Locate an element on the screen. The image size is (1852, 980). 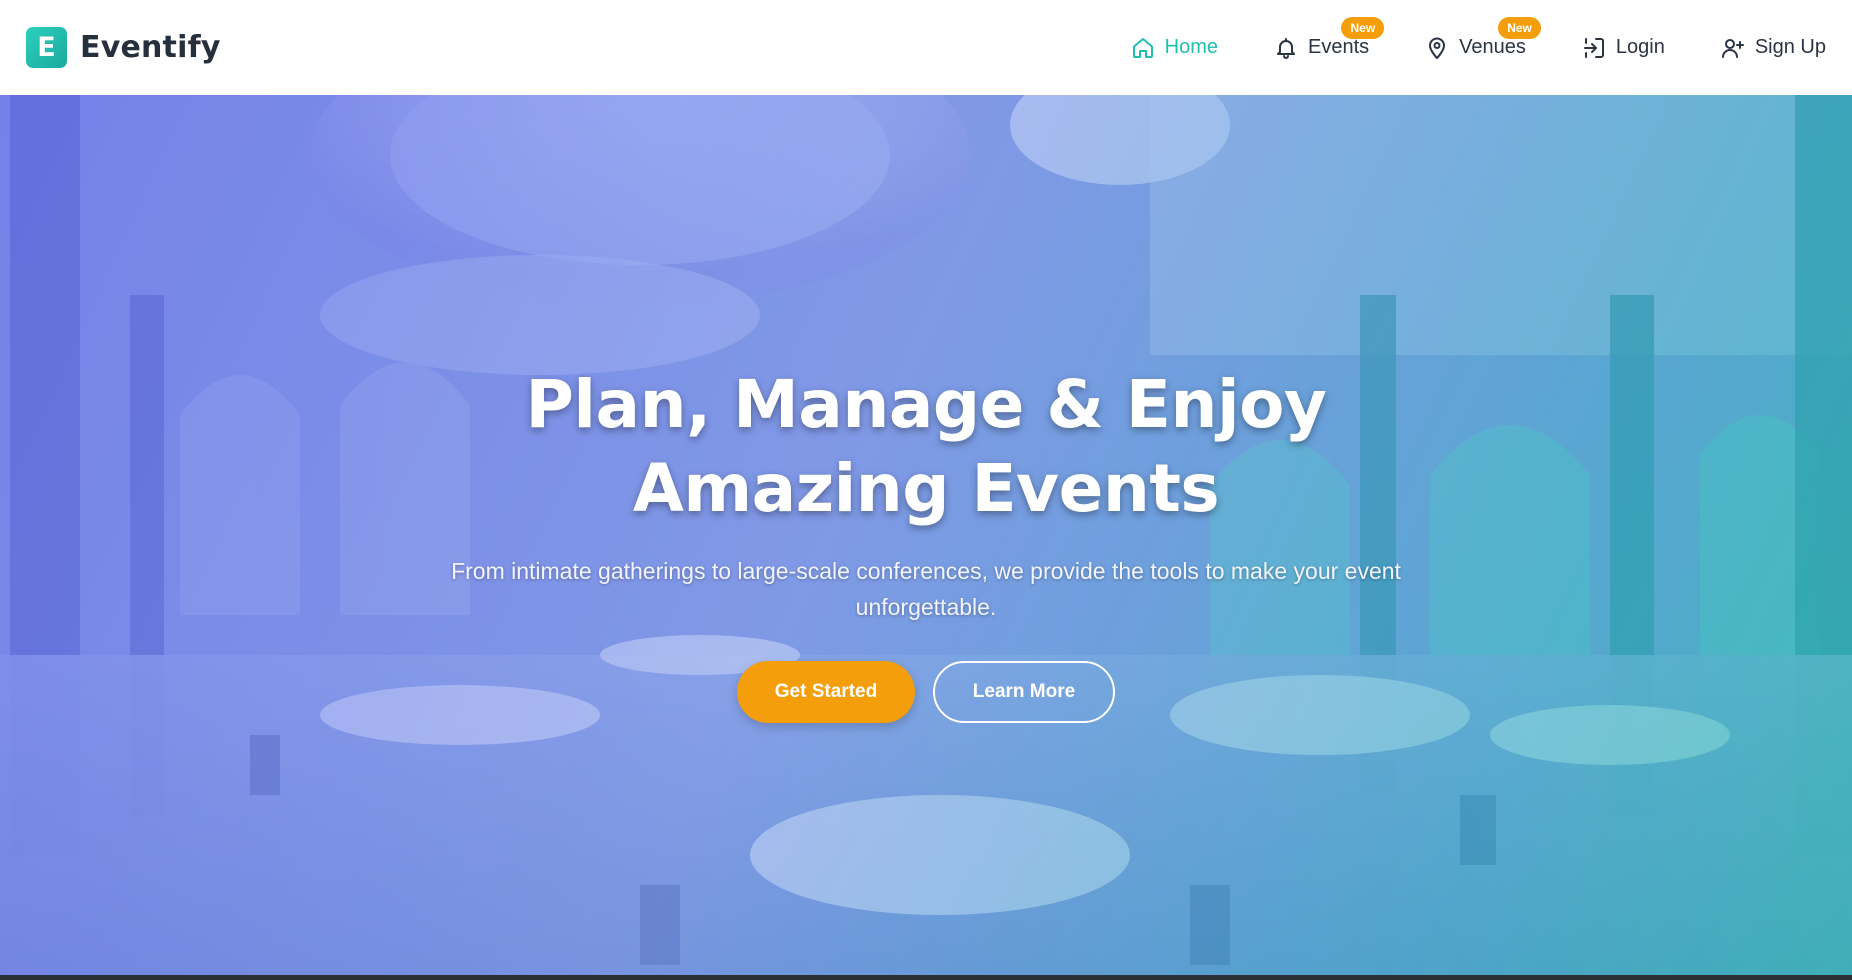
nav-item-label: Events is located at coordinates (1339, 47).